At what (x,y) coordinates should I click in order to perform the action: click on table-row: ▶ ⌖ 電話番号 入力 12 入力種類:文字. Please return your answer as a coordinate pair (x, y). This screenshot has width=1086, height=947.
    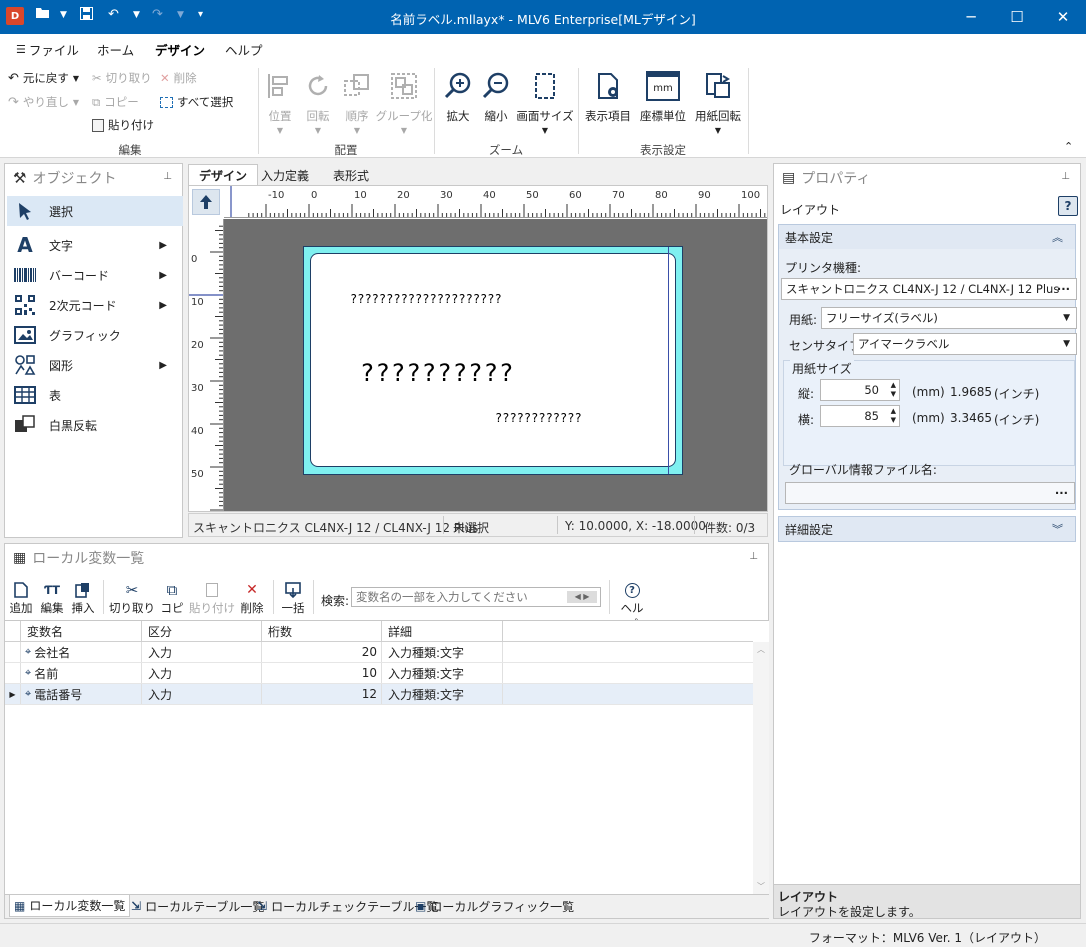
    Looking at the image, I should click on (379, 694).